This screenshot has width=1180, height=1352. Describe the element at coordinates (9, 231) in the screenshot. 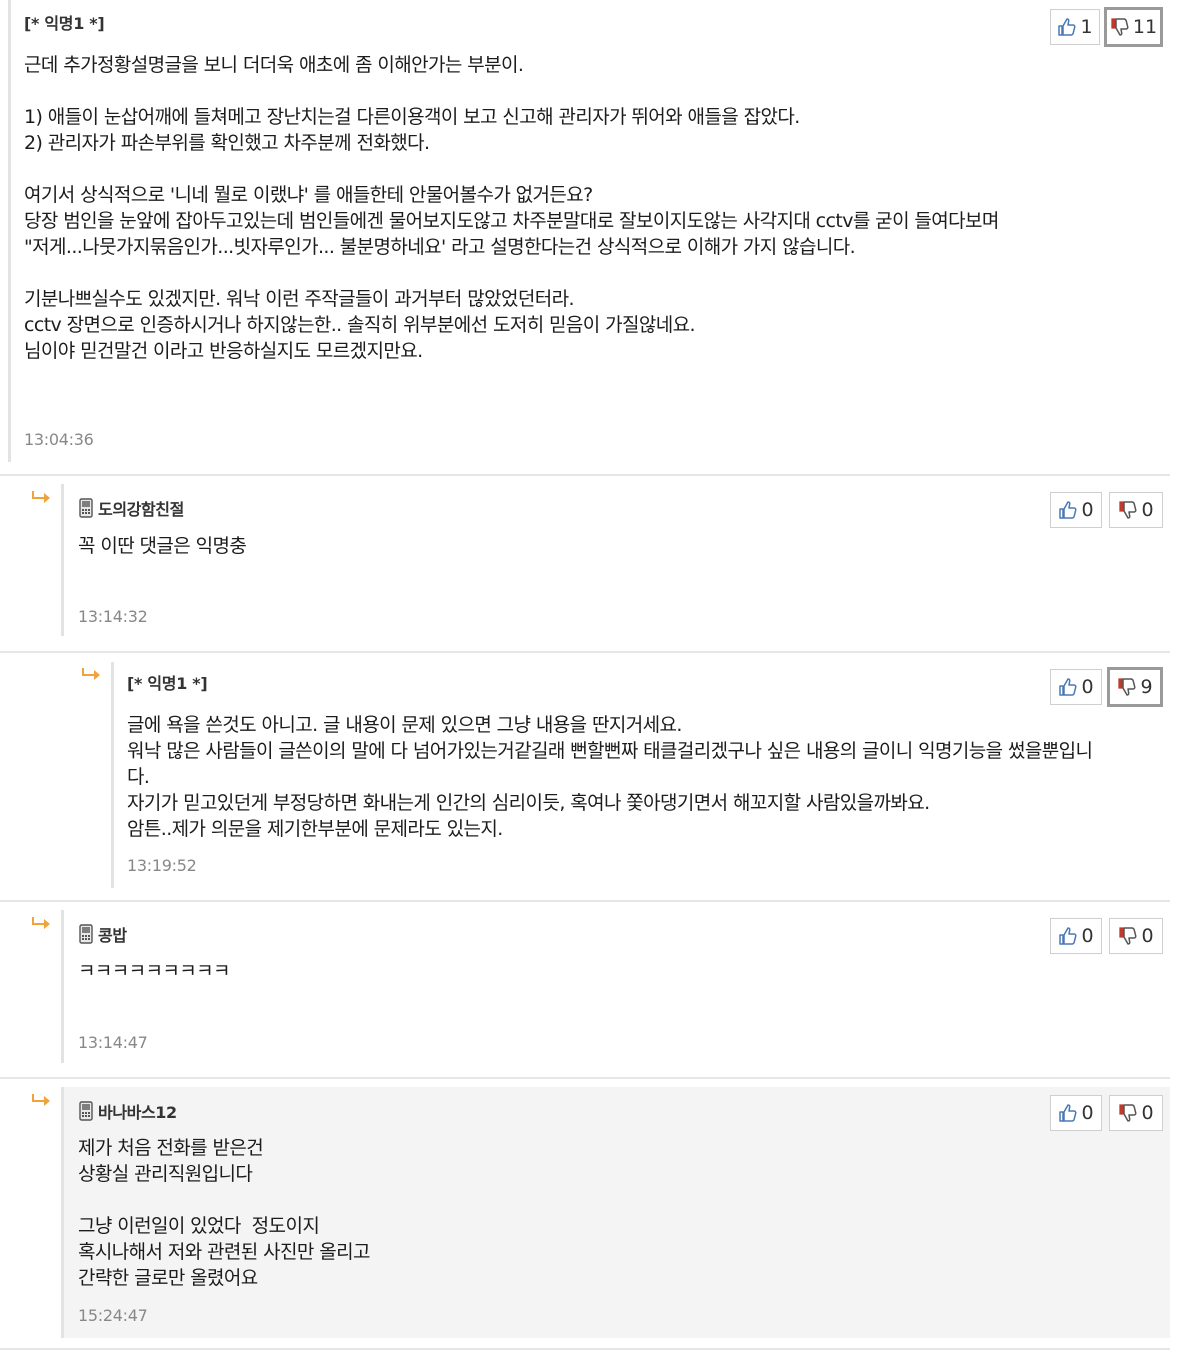

I see `comment-1-left-border` at that location.